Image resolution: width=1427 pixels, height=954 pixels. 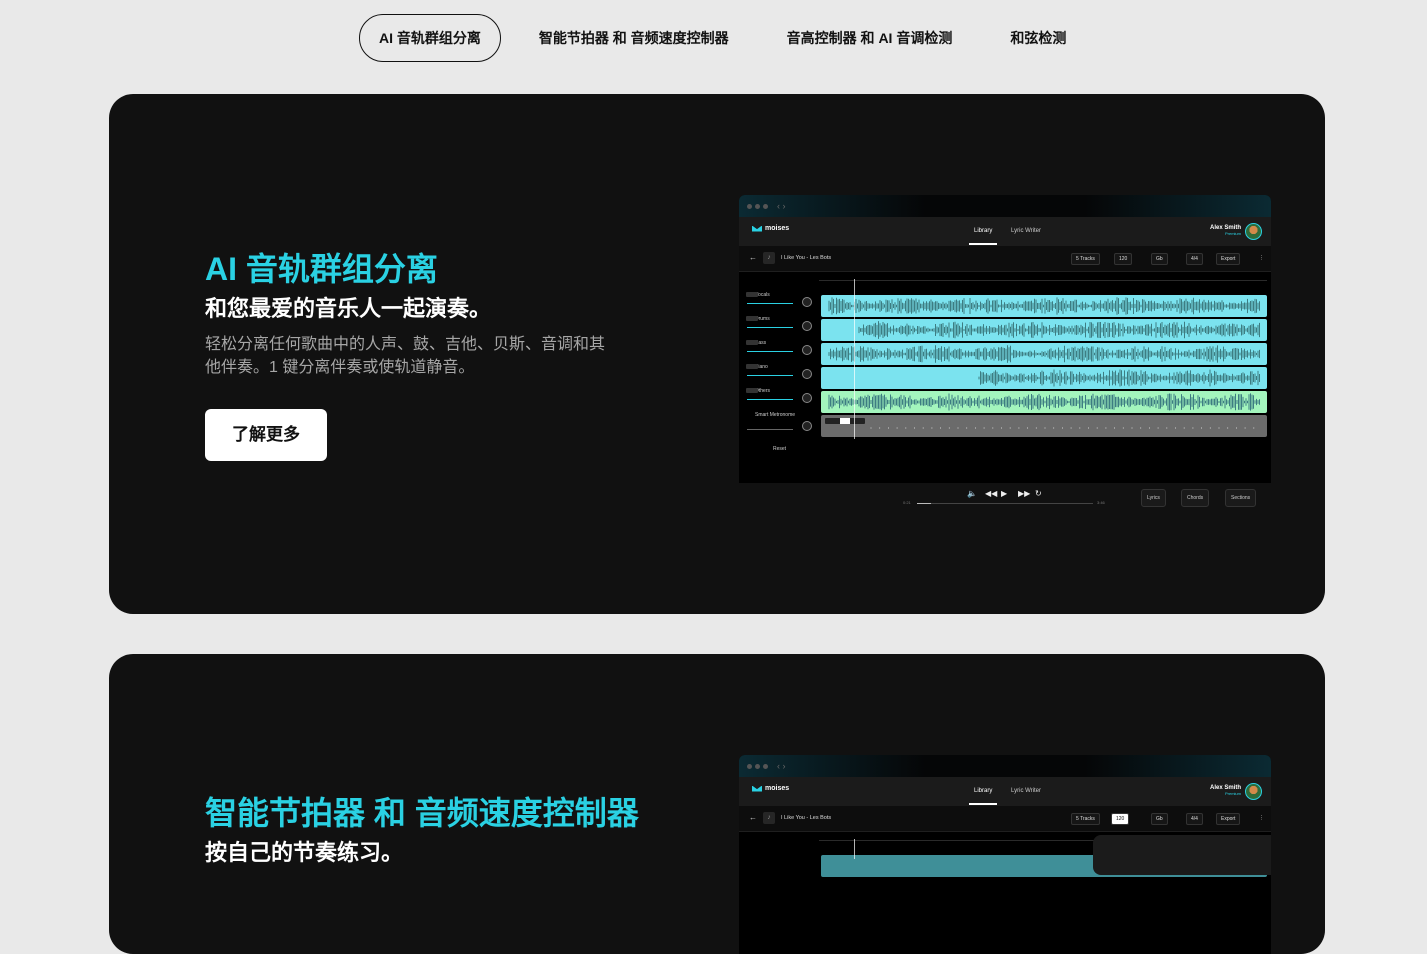 What do you see at coordinates (870, 38) in the screenshot?
I see `tab-pitch-key: 音高控制器 和 AI 音调检测` at bounding box center [870, 38].